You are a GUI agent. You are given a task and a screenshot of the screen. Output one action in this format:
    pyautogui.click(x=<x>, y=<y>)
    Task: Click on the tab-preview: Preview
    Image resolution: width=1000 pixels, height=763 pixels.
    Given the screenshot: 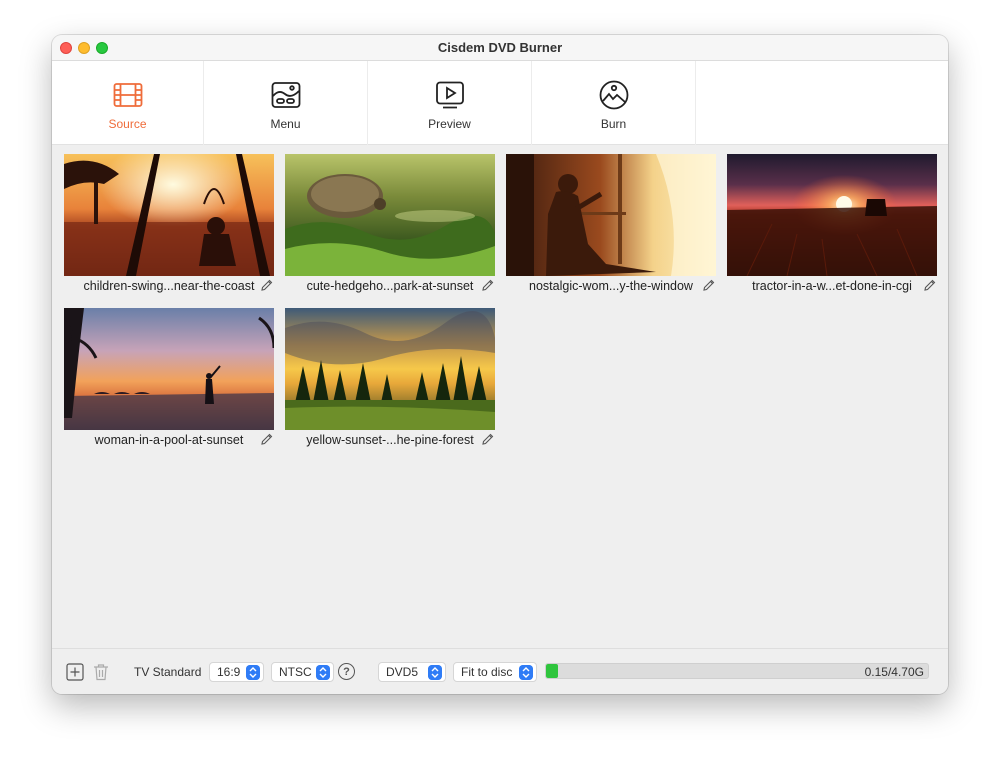 What is the action you would take?
    pyautogui.click(x=450, y=103)
    